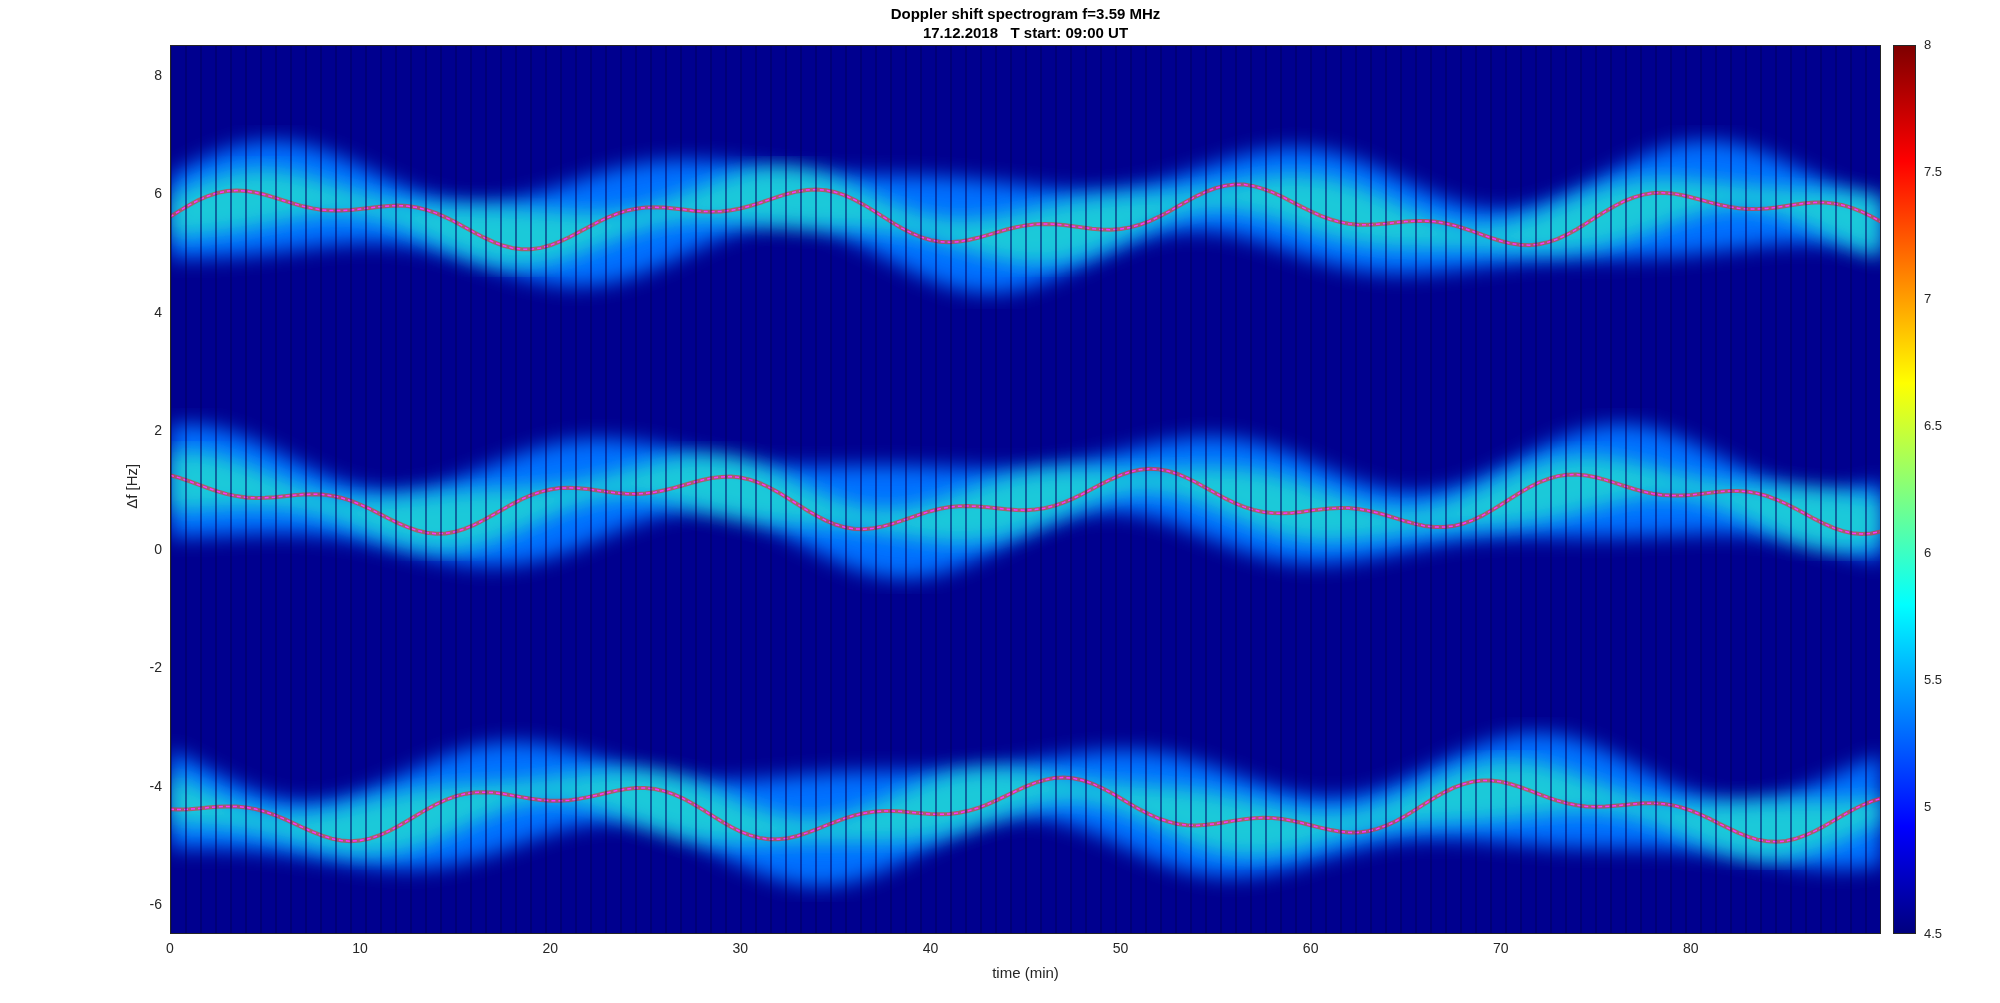  What do you see at coordinates (1928, 299) in the screenshot?
I see `colorbar-tick-label: 7` at bounding box center [1928, 299].